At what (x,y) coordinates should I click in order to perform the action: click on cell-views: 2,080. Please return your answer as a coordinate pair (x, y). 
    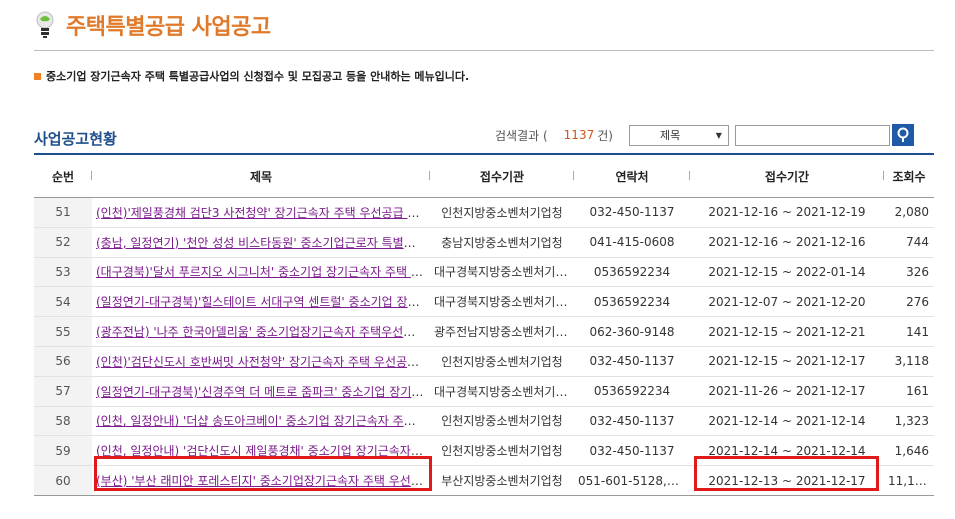
    Looking at the image, I should click on (909, 212).